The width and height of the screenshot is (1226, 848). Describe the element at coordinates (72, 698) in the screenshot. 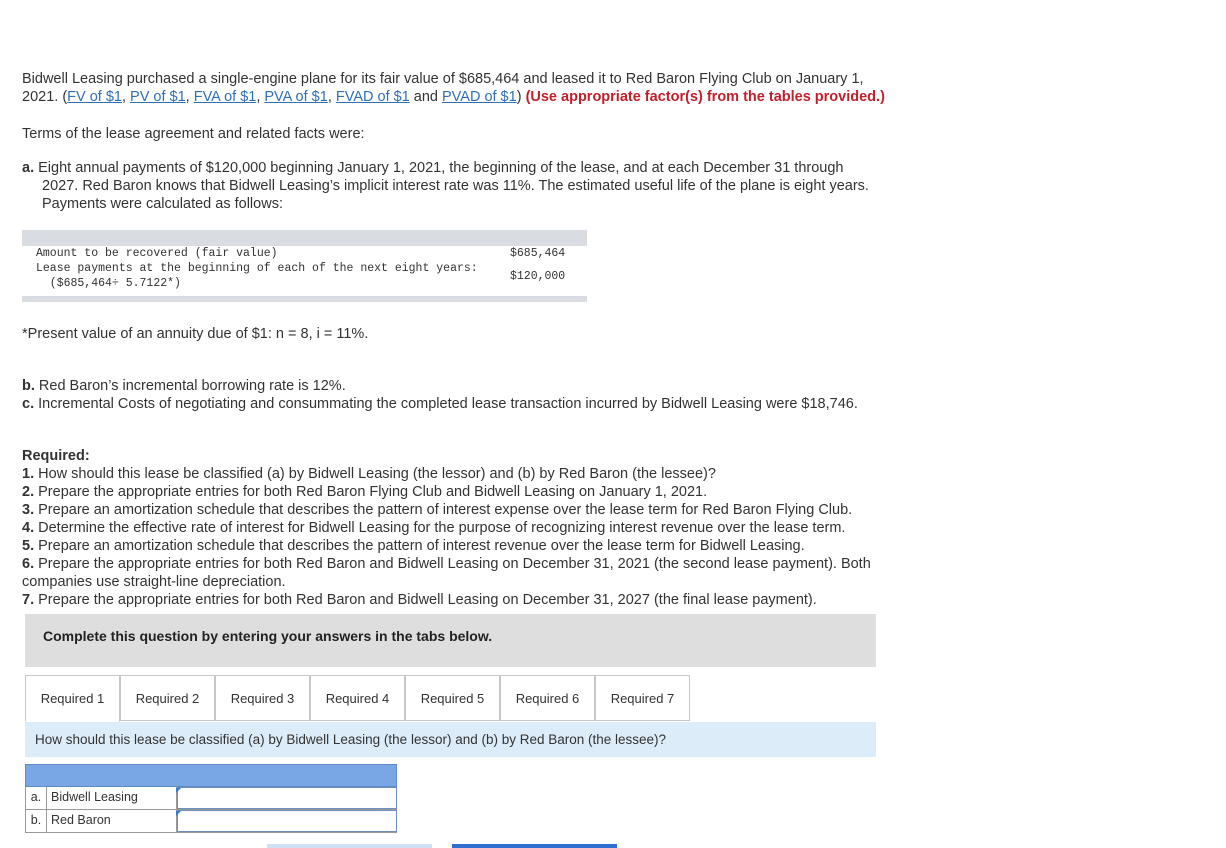

I see `tab-required-1: Required 1` at that location.